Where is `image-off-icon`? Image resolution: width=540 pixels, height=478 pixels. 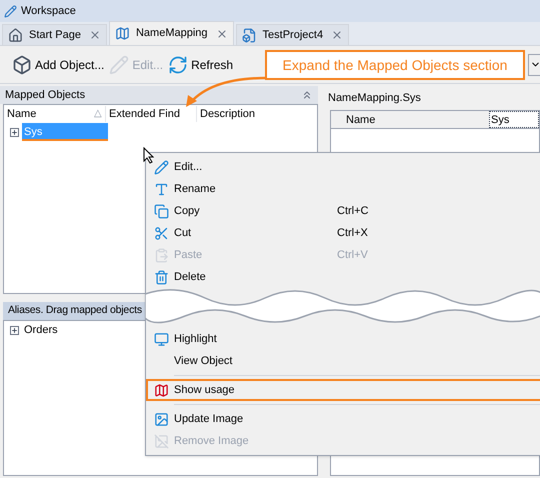 image-off-icon is located at coordinates (161, 441).